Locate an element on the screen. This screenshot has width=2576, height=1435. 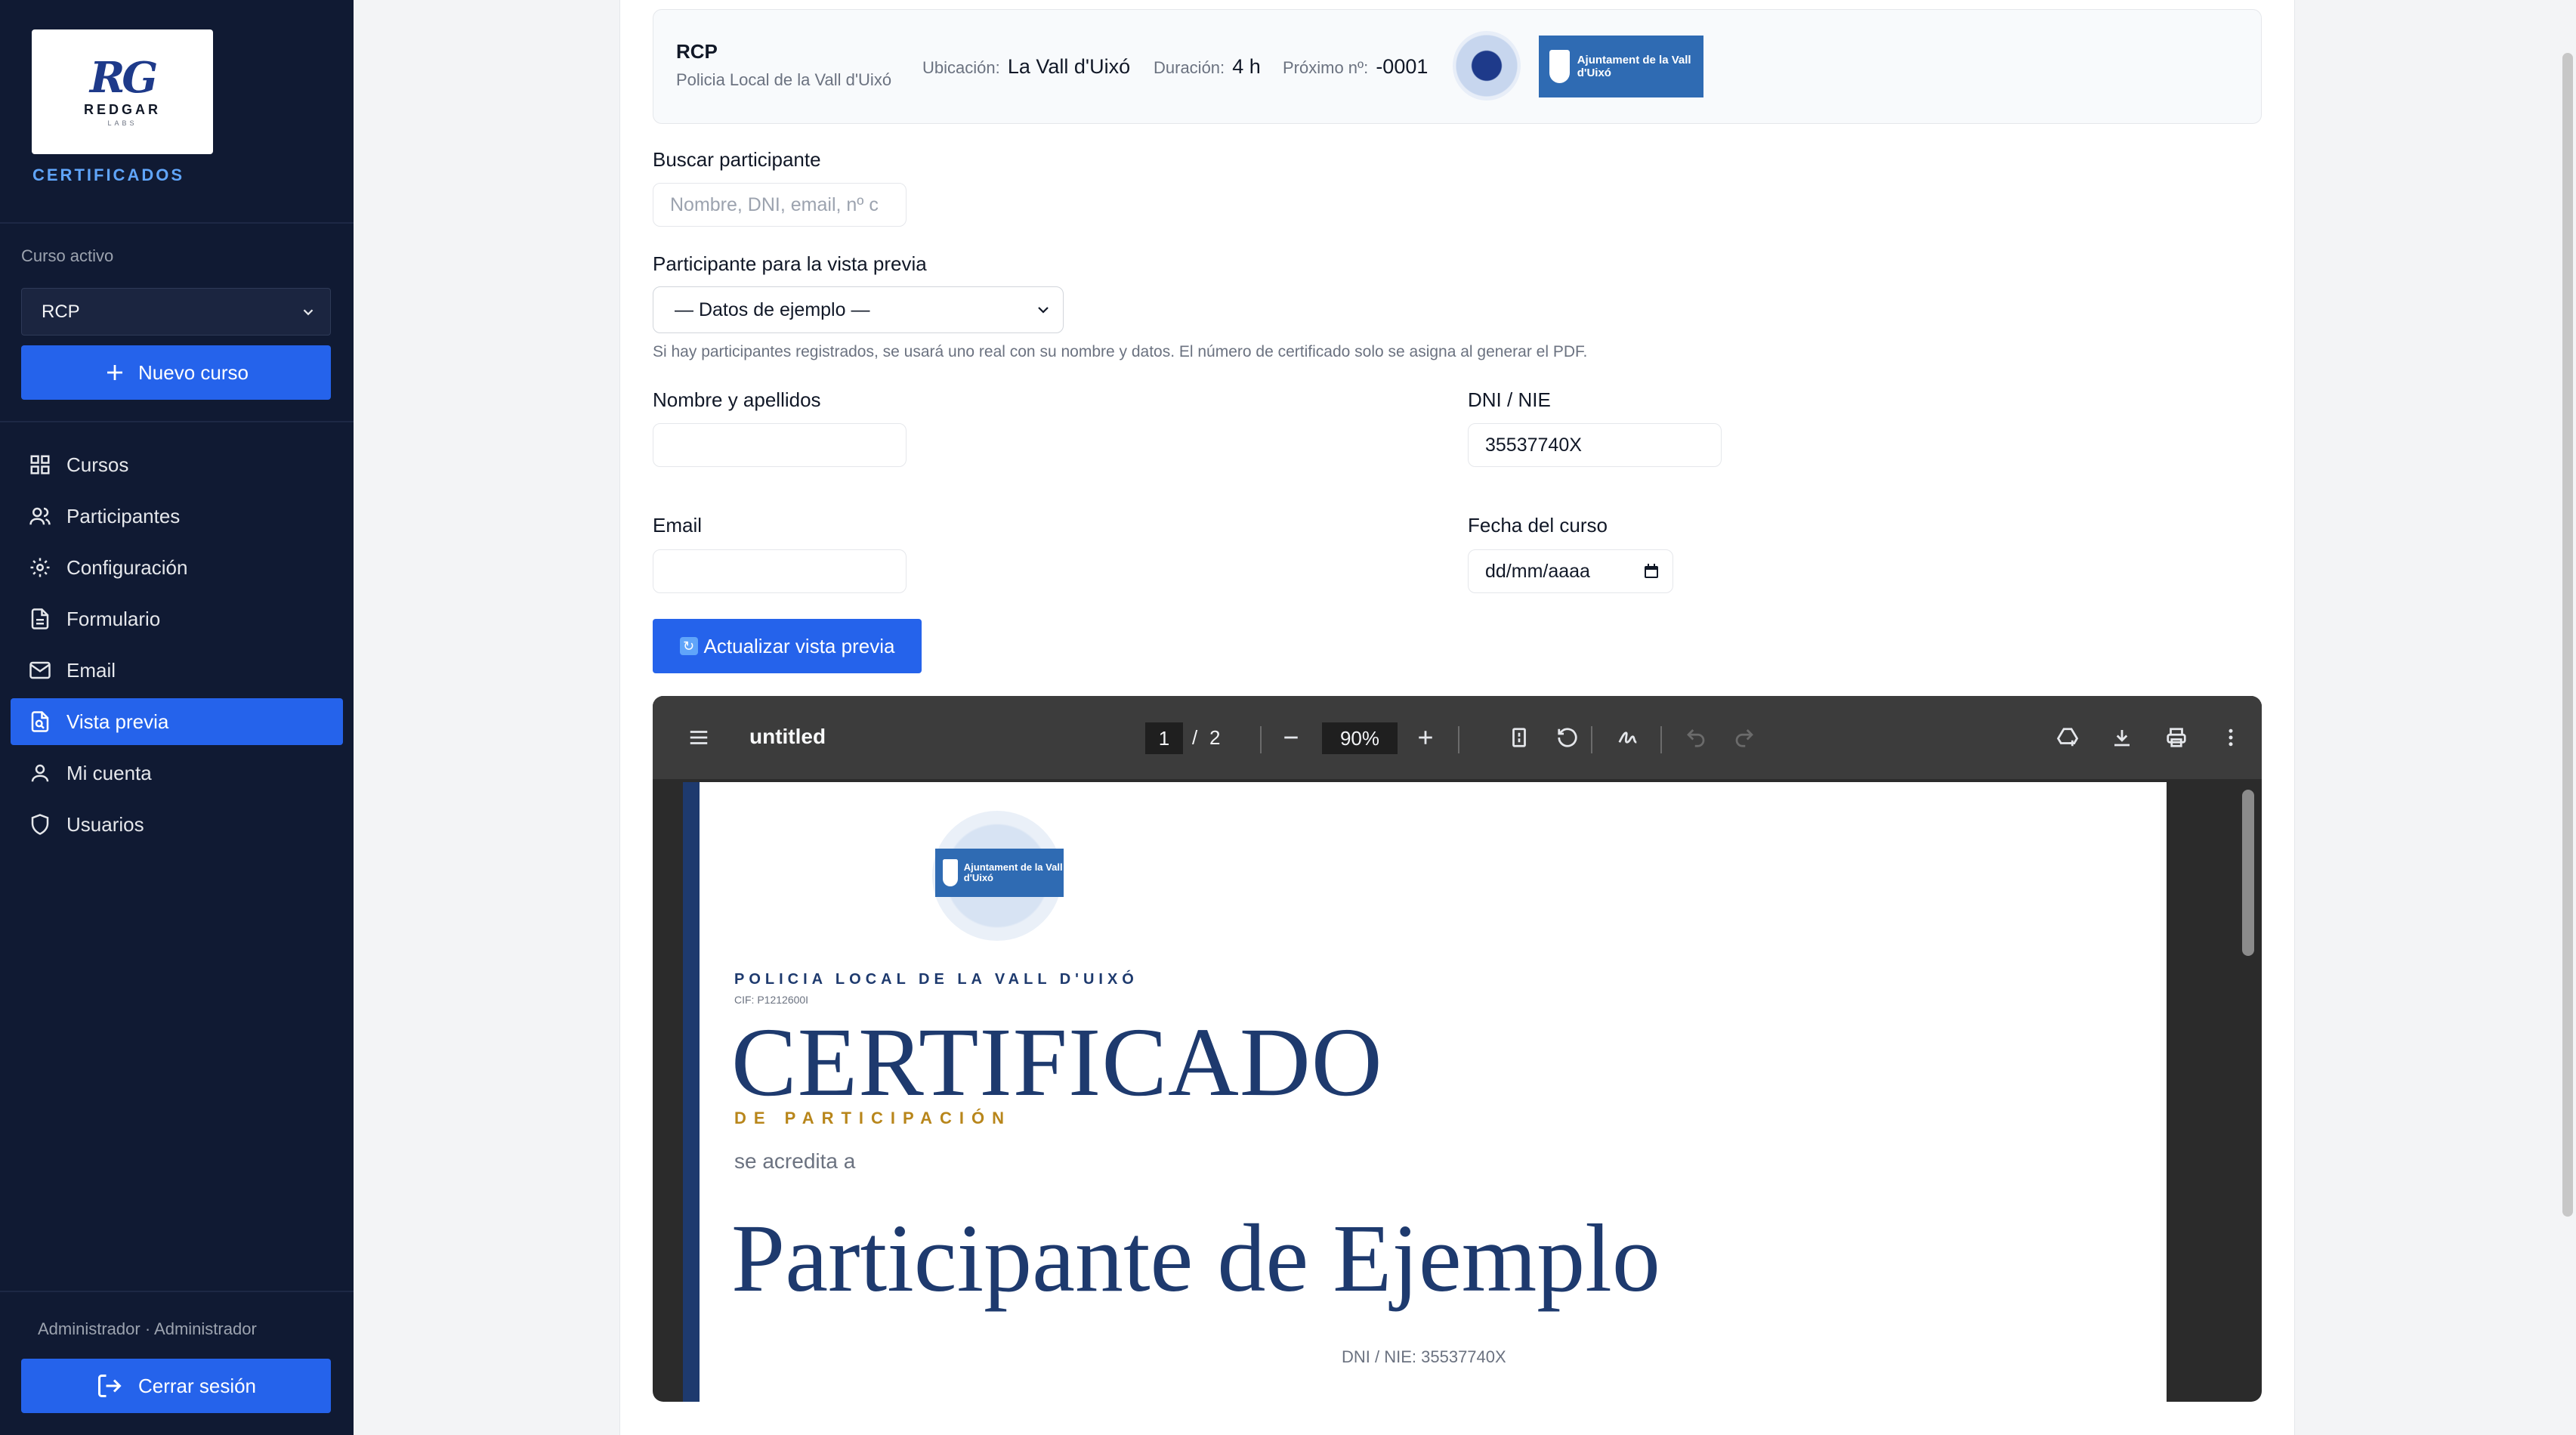
hamburger-menu-icon is located at coordinates (699, 738).